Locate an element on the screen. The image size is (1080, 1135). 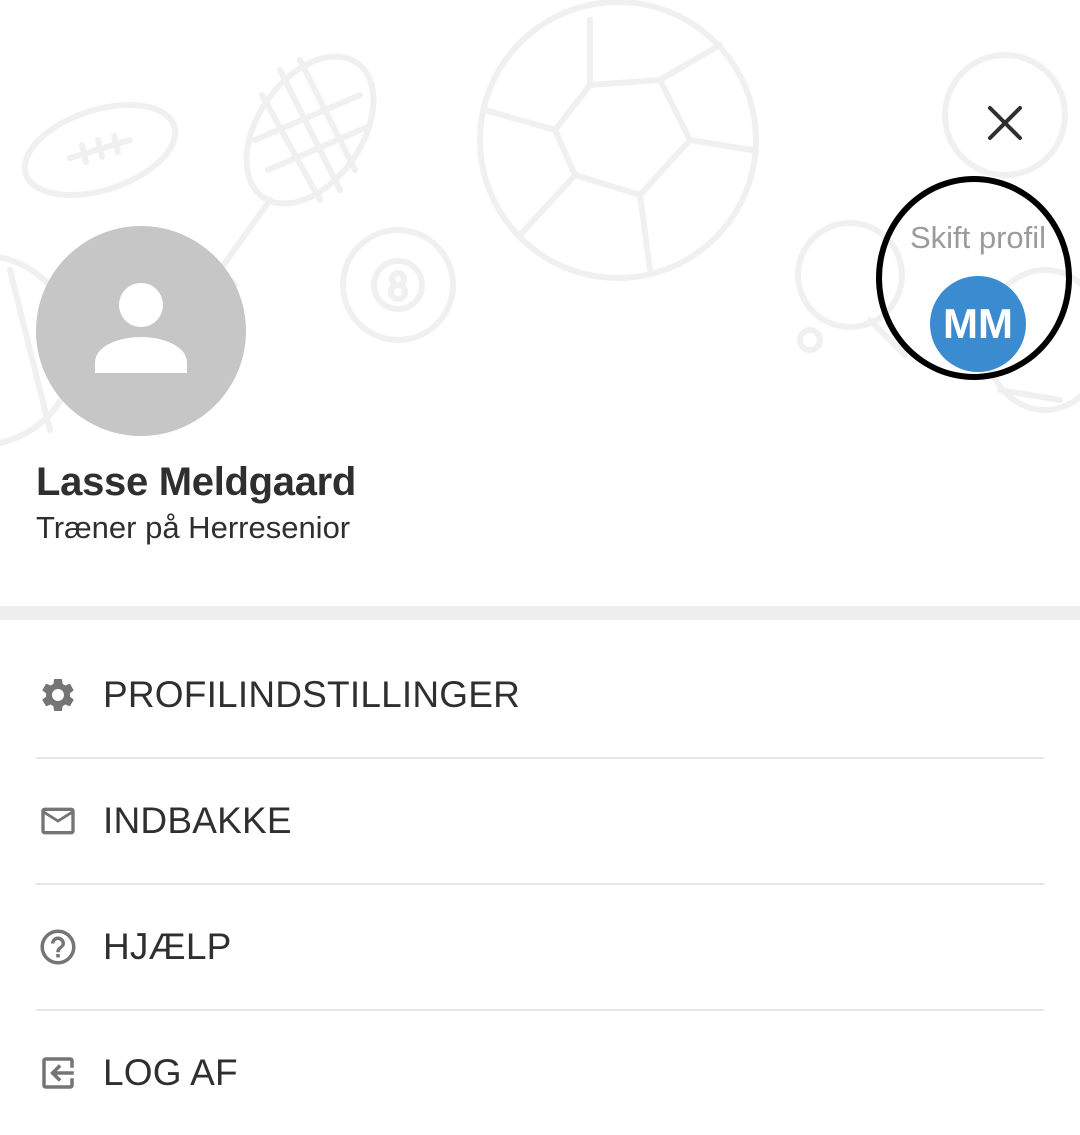
menu-item-label: PROFILINDSTILLINGER is located at coordinates (312, 694).